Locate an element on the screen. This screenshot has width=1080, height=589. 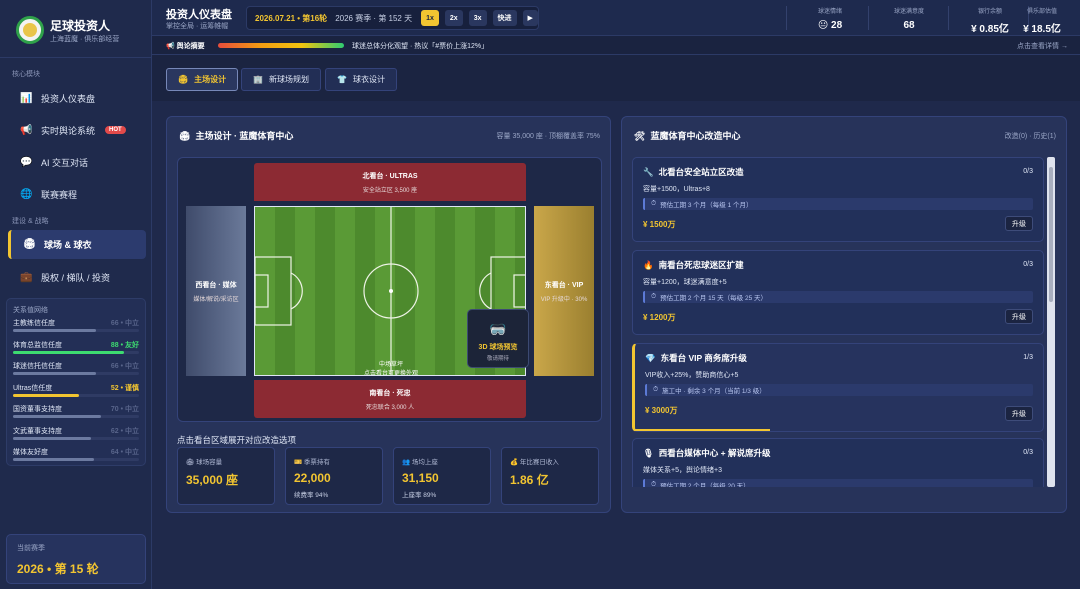
sidebar-item-ai-chat: 💬 AI 交互对话 is located at coordinates (77, 162).